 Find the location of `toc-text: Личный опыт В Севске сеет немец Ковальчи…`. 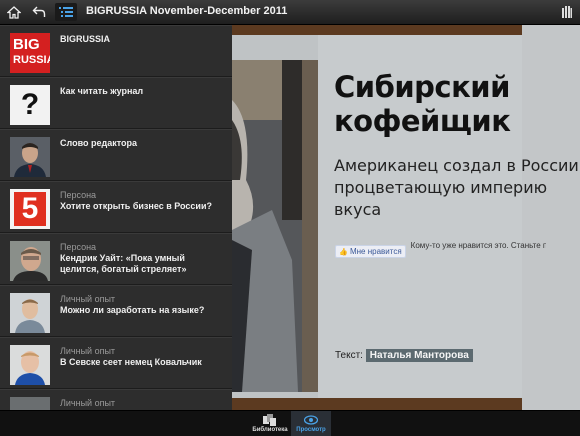

toc-text: Личный опыт В Севске сеет немец Ковальчи… is located at coordinates (142, 357).